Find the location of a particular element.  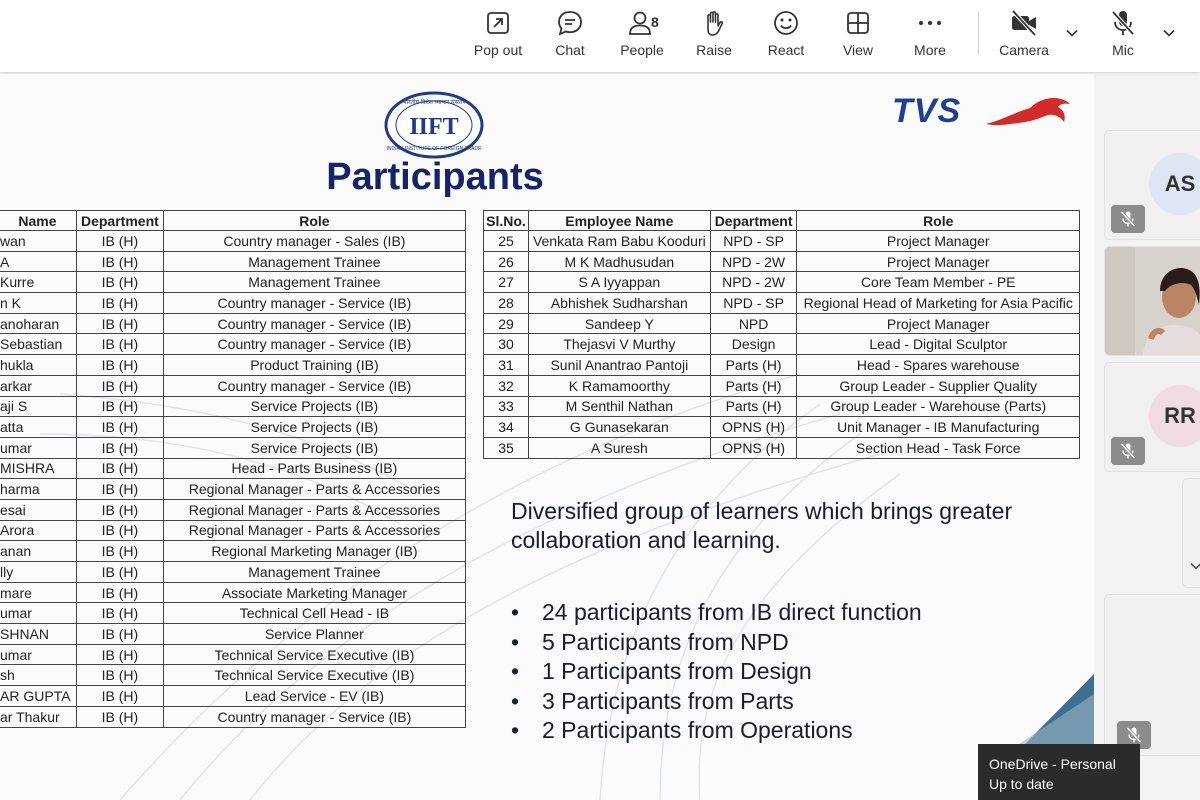

cell-sl-no: 31 is located at coordinates (506, 365).